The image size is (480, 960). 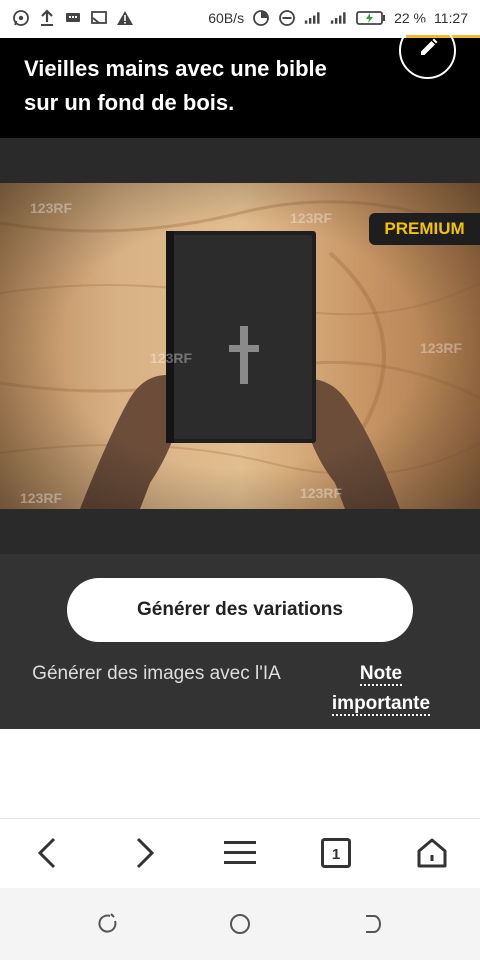 I want to click on battery-icon, so click(x=371, y=18).